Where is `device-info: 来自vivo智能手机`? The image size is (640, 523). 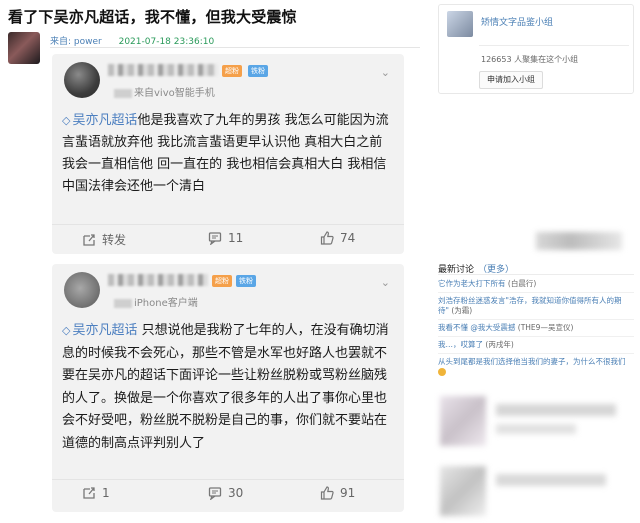
device-info: 来自vivo智能手机 is located at coordinates (164, 91).